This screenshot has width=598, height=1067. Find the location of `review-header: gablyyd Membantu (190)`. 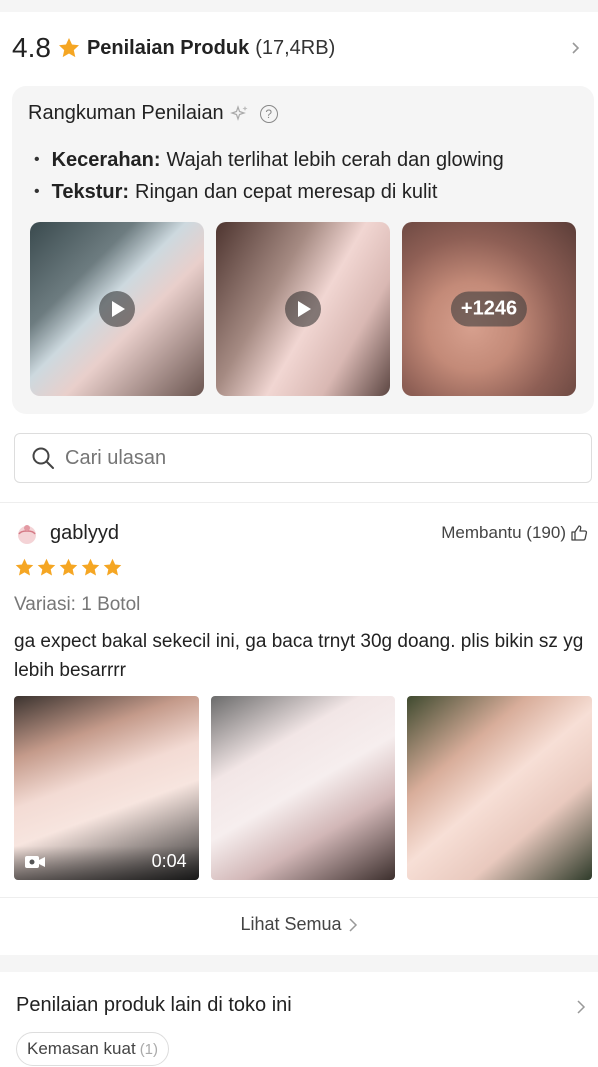

review-header: gablyyd Membantu (190) is located at coordinates (303, 533).